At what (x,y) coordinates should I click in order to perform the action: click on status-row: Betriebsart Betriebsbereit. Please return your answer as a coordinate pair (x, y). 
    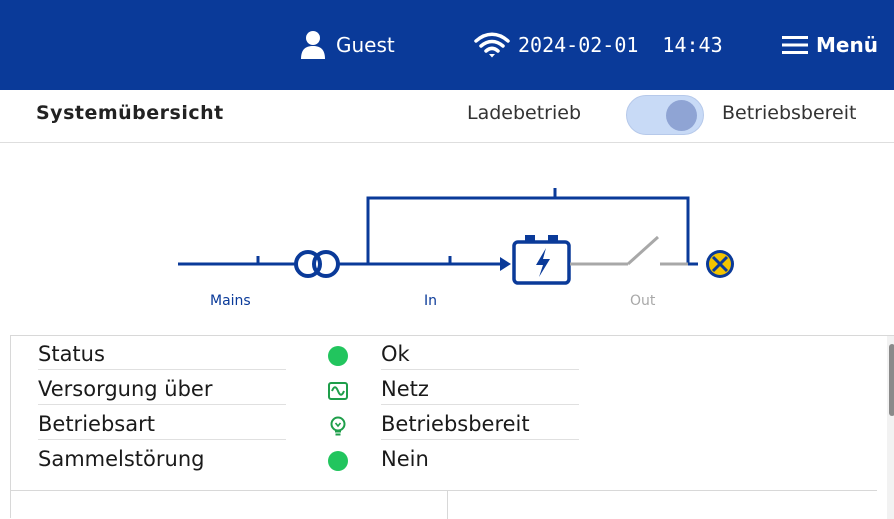
    Looking at the image, I should click on (311, 425).